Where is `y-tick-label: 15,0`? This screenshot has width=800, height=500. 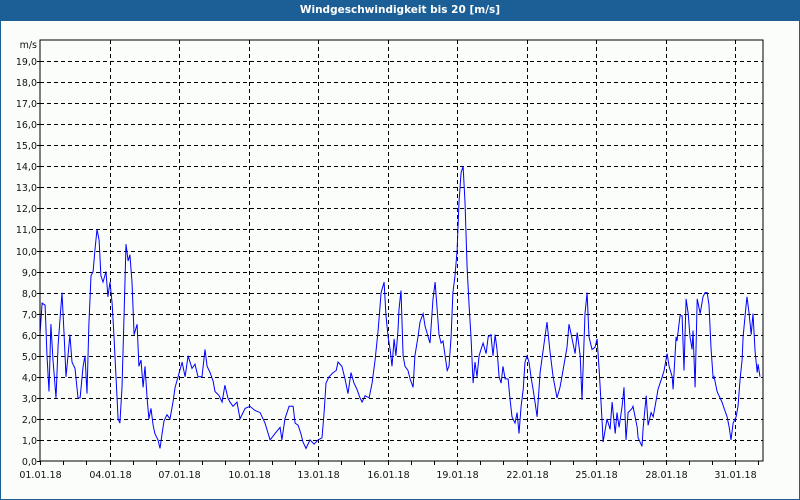
y-tick-label: 15,0 is located at coordinates (26, 146).